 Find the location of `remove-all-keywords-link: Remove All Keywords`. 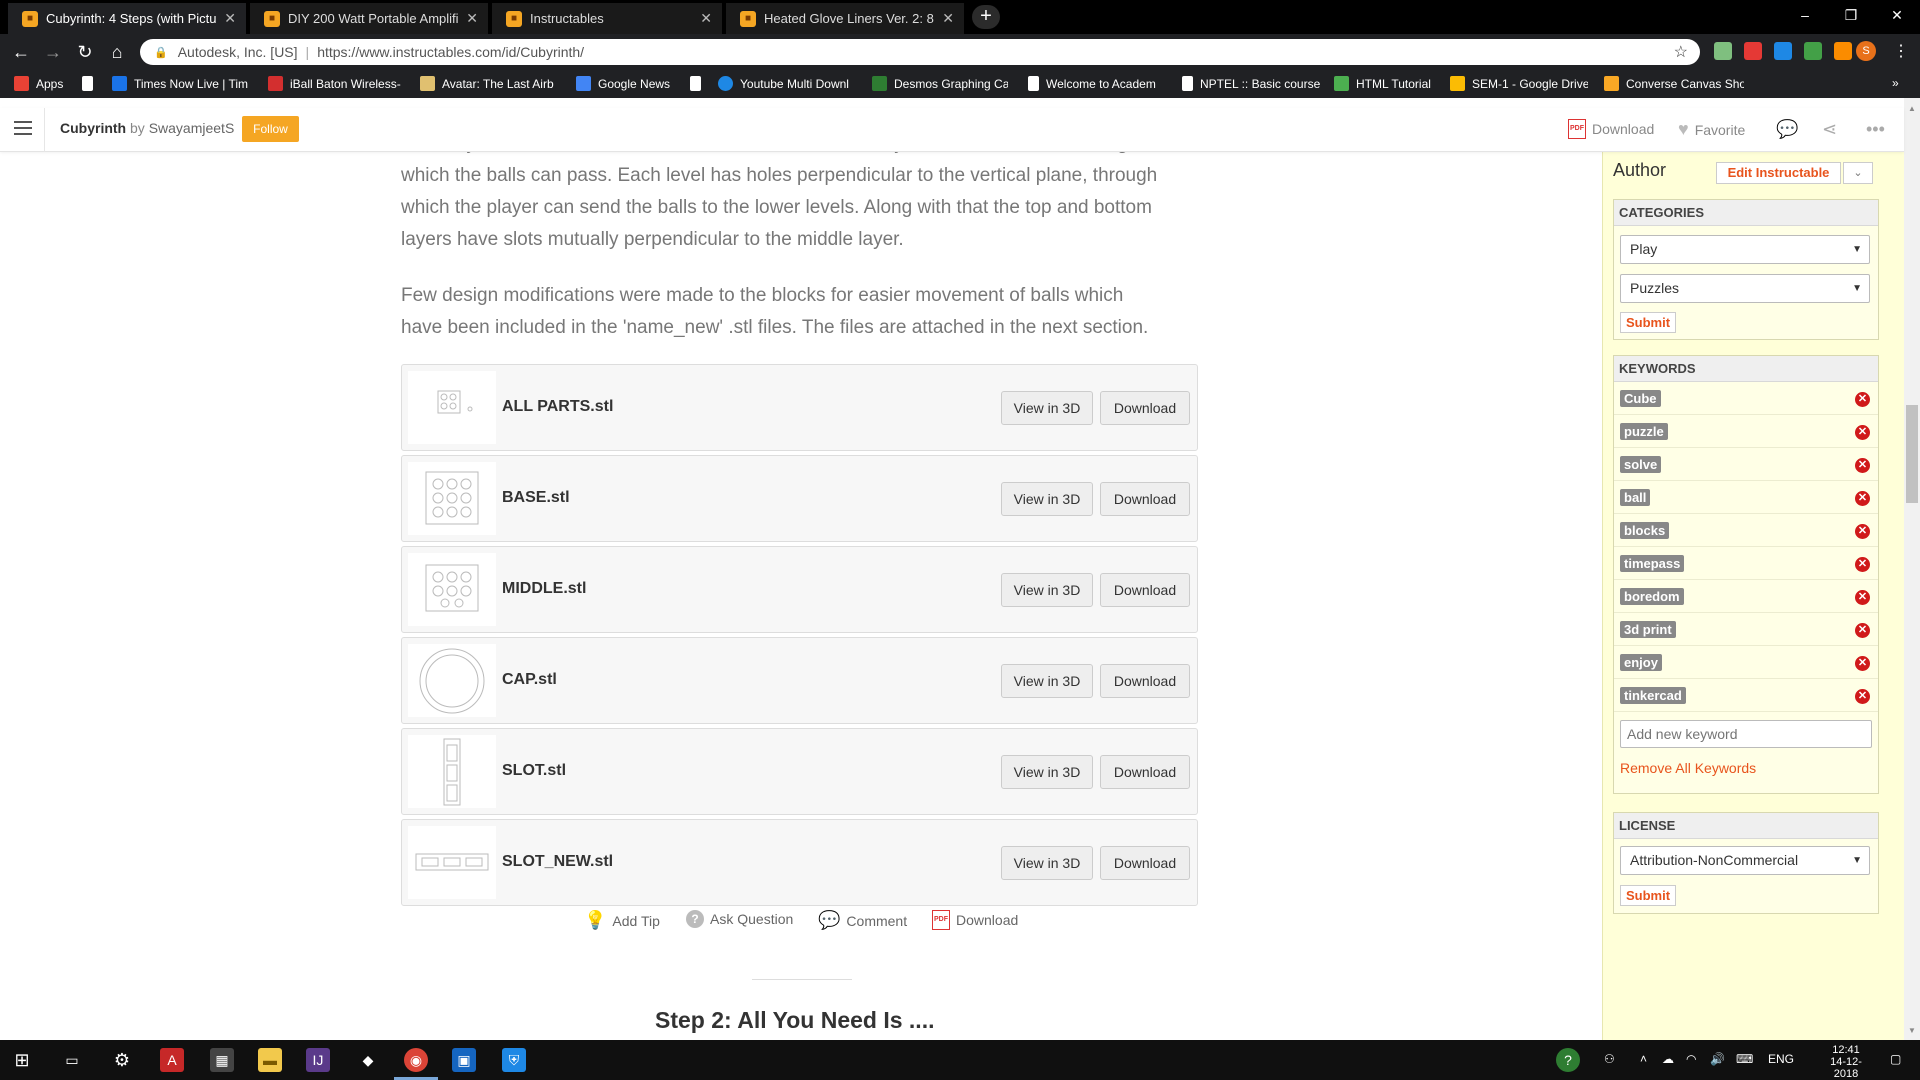

remove-all-keywords-link: Remove All Keywords is located at coordinates (1688, 768).